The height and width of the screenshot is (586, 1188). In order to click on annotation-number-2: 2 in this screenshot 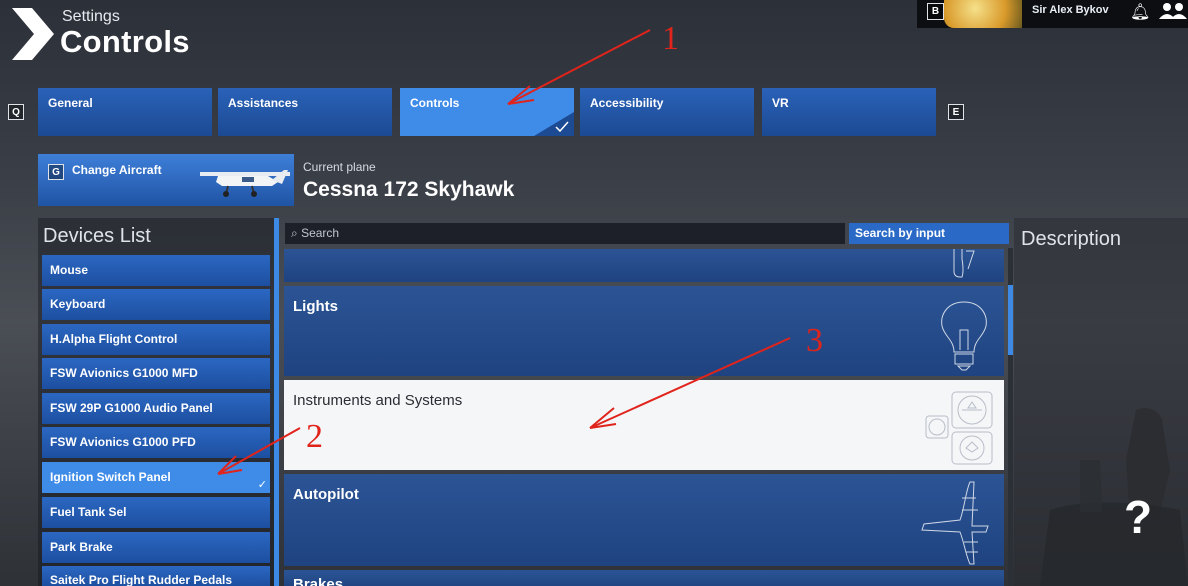, I will do `click(314, 436)`.